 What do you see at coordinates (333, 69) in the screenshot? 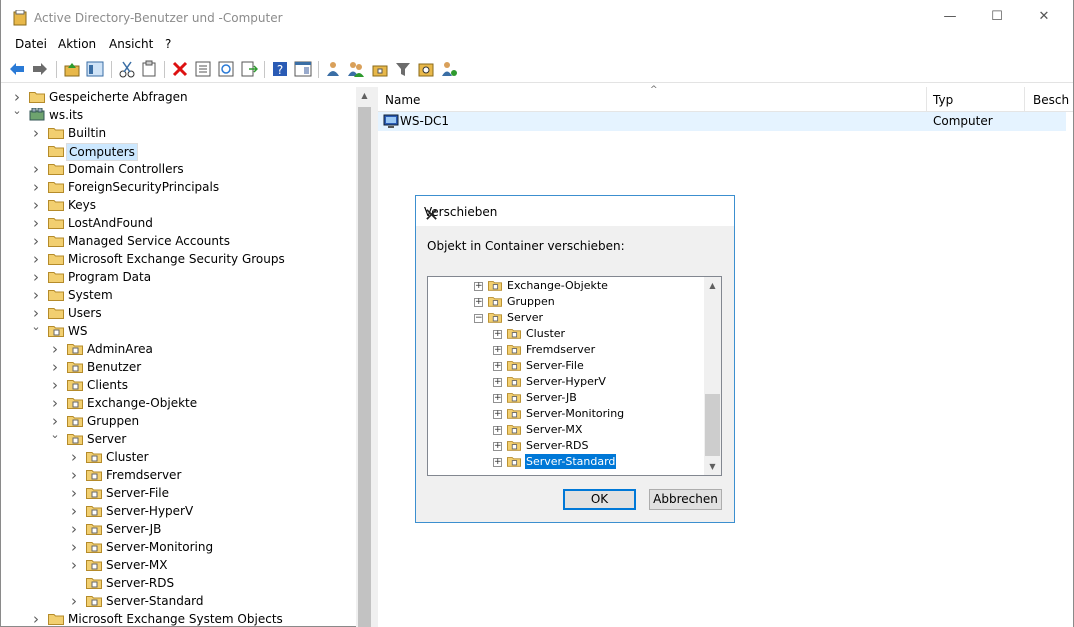
I see `new-user-icon` at bounding box center [333, 69].